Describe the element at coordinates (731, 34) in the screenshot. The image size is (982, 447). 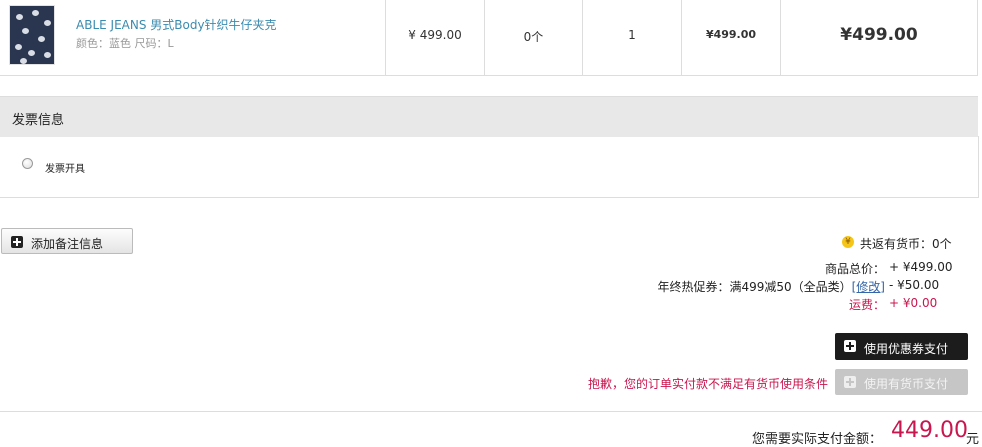
I see `item-subtotal: ¥499.00` at that location.